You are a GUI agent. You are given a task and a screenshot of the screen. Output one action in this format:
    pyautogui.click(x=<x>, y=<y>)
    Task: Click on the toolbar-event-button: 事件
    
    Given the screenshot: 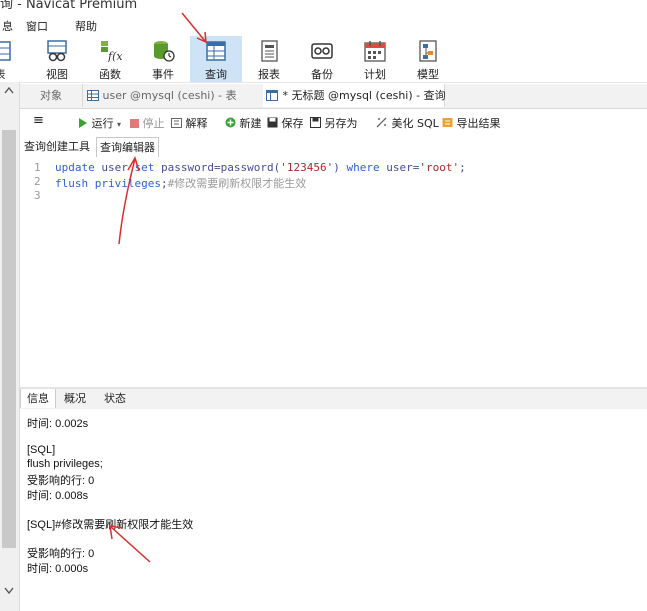 What is the action you would take?
    pyautogui.click(x=163, y=59)
    